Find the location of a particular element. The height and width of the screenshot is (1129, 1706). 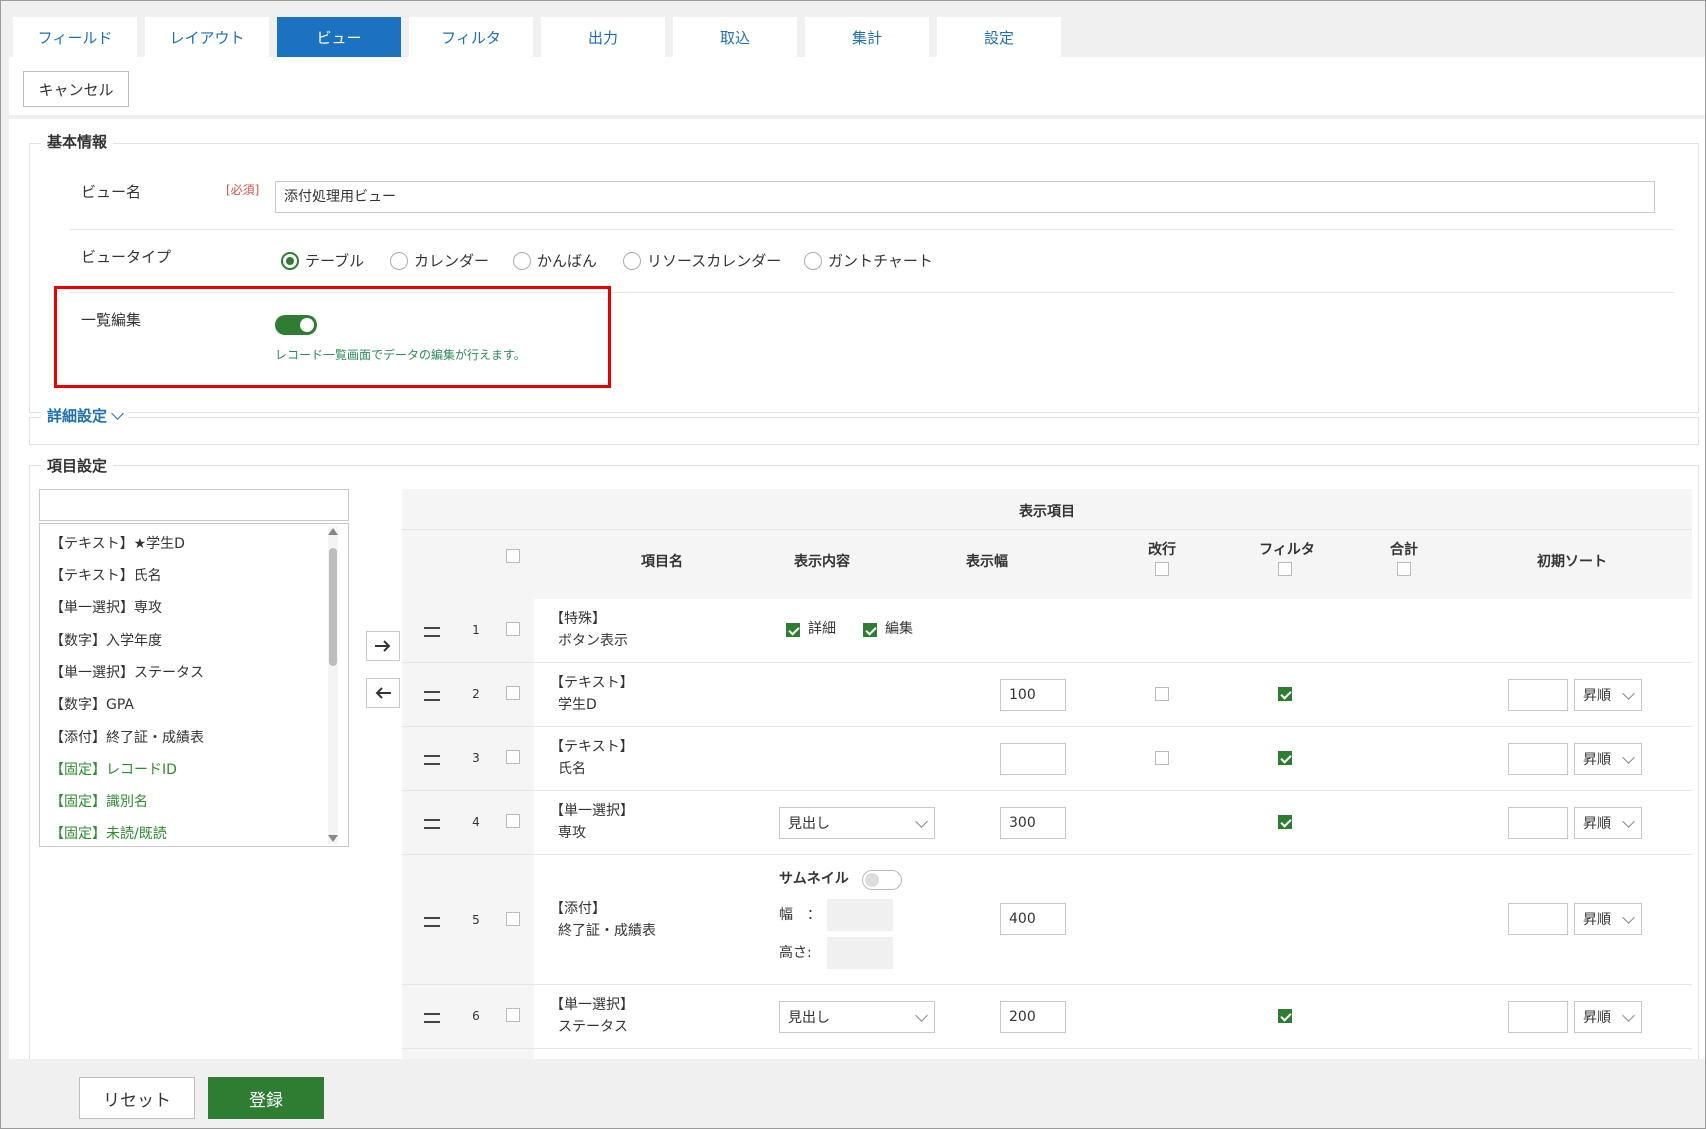

tab-filter: フィルタ is located at coordinates (471, 37).